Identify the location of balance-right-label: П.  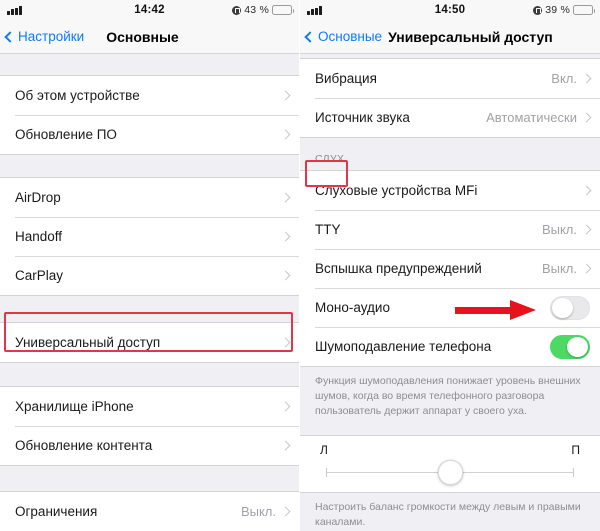
(575, 449).